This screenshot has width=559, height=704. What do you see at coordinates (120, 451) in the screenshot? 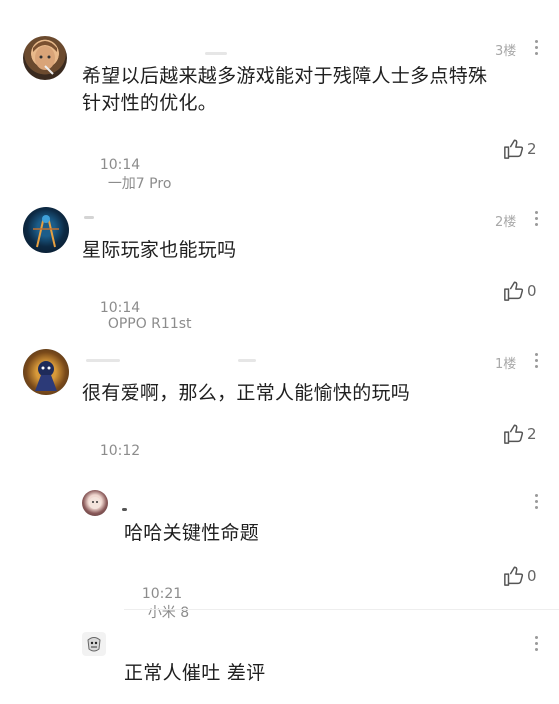
I see `comment-time: 10:12` at bounding box center [120, 451].